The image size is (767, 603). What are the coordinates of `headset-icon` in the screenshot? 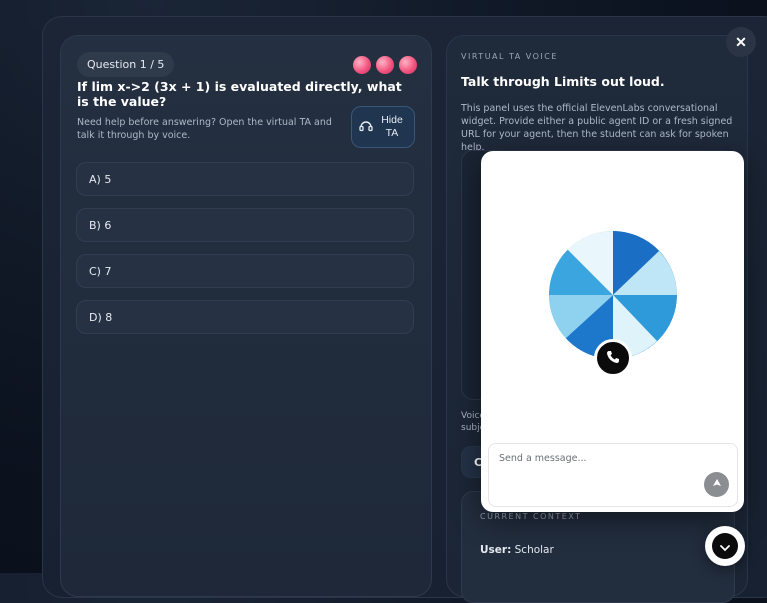 It's located at (366, 127).